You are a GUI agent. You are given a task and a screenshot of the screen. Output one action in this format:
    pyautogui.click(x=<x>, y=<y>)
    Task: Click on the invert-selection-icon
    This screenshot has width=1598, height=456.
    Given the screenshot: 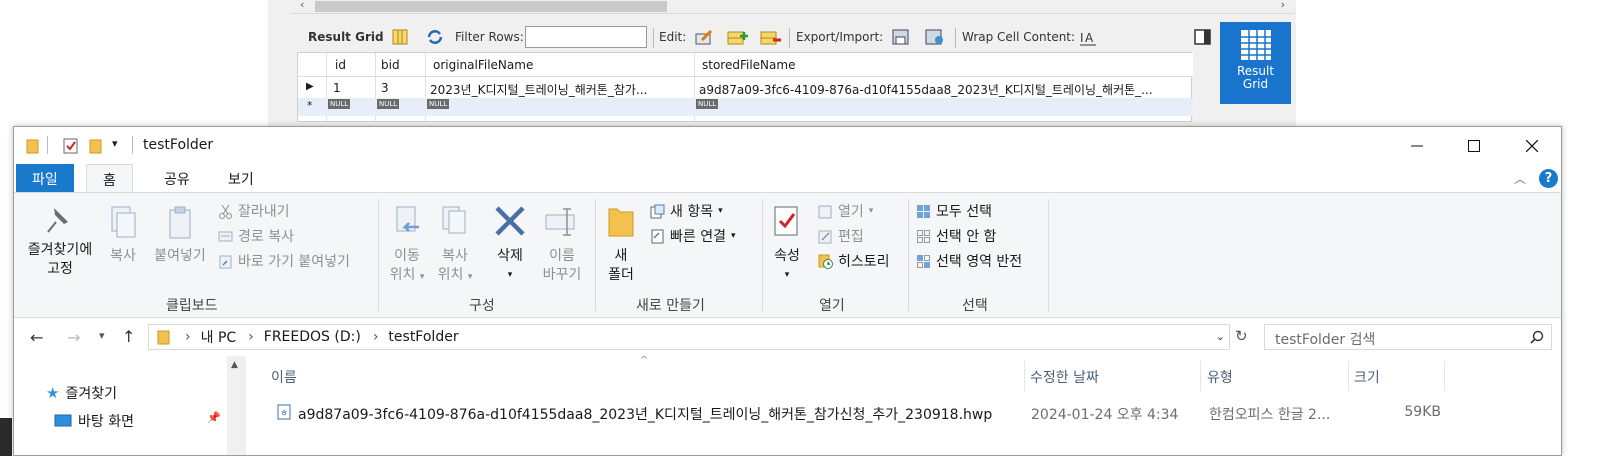 What is the action you would take?
    pyautogui.click(x=923, y=261)
    